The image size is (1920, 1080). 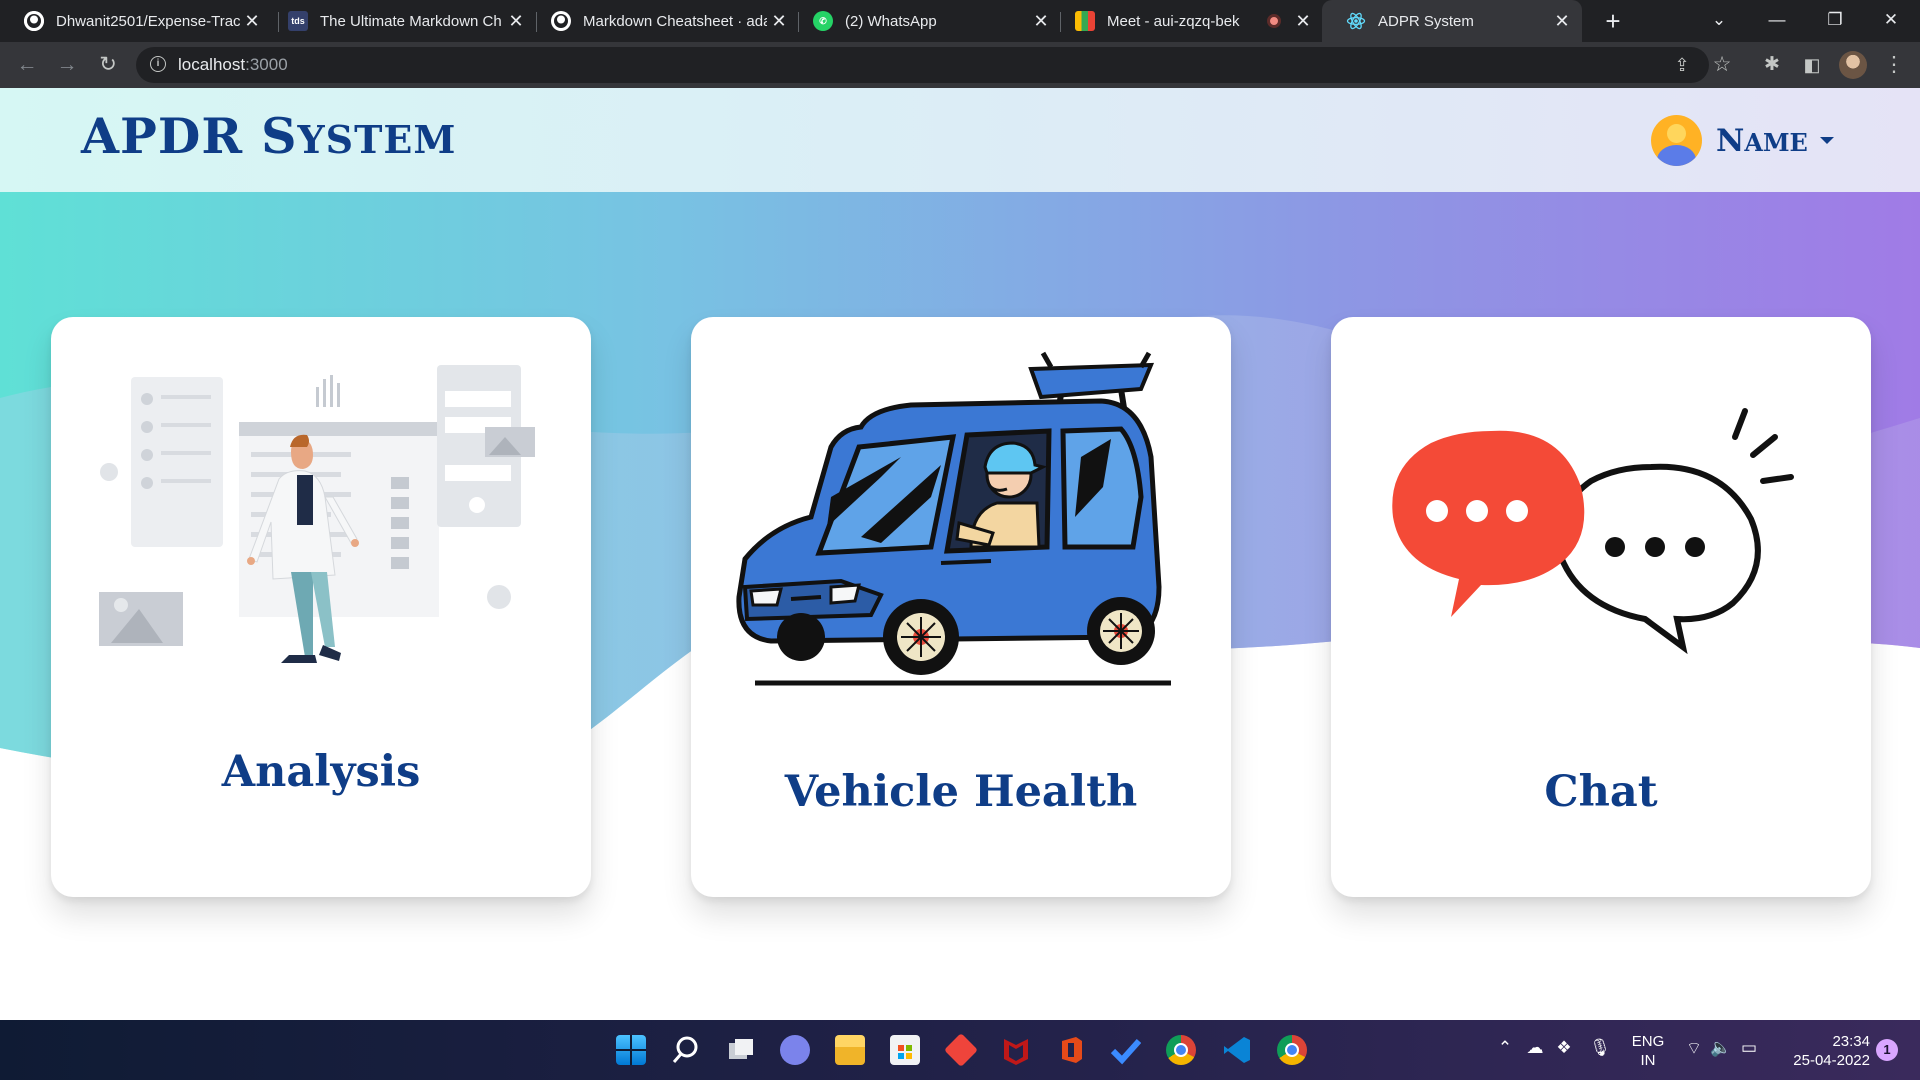 I want to click on minimize-button: —, so click(x=1777, y=21).